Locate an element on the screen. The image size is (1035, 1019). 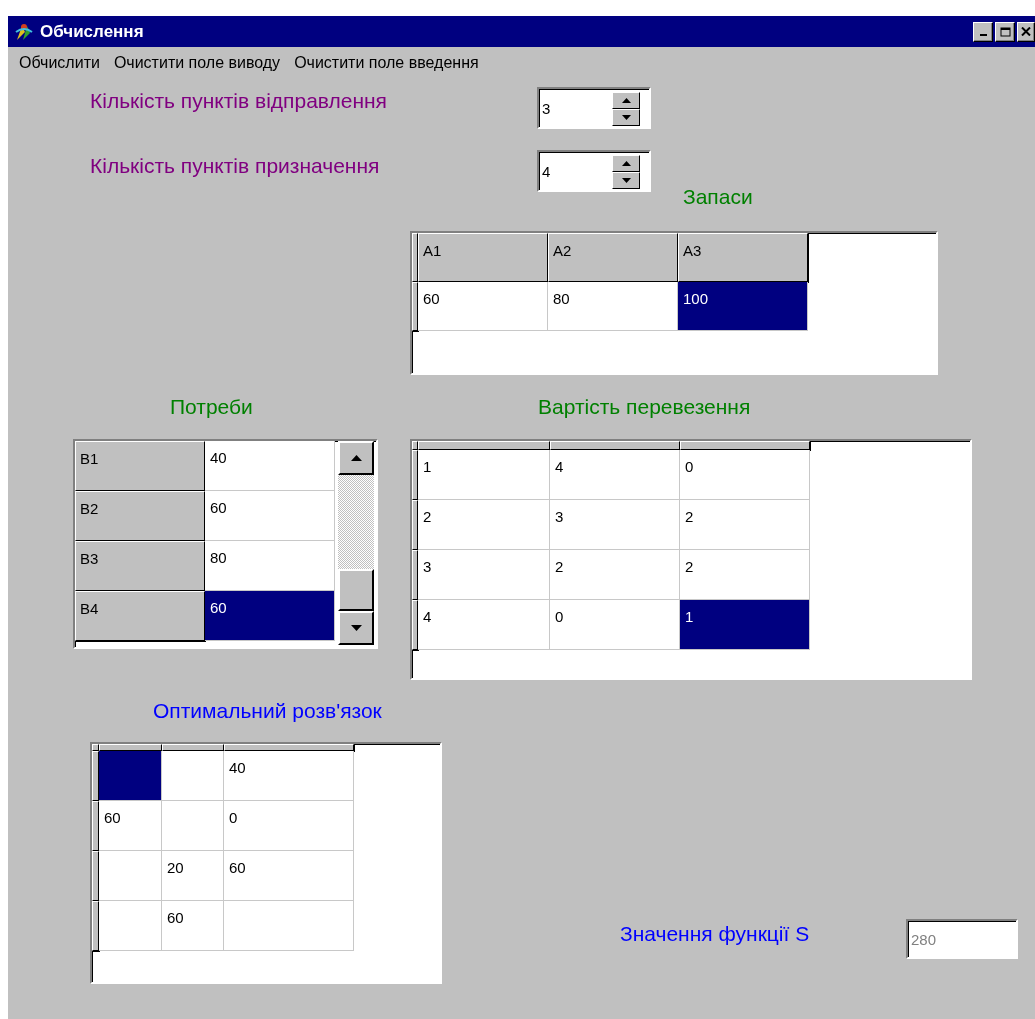
minimize-button is located at coordinates (983, 31).